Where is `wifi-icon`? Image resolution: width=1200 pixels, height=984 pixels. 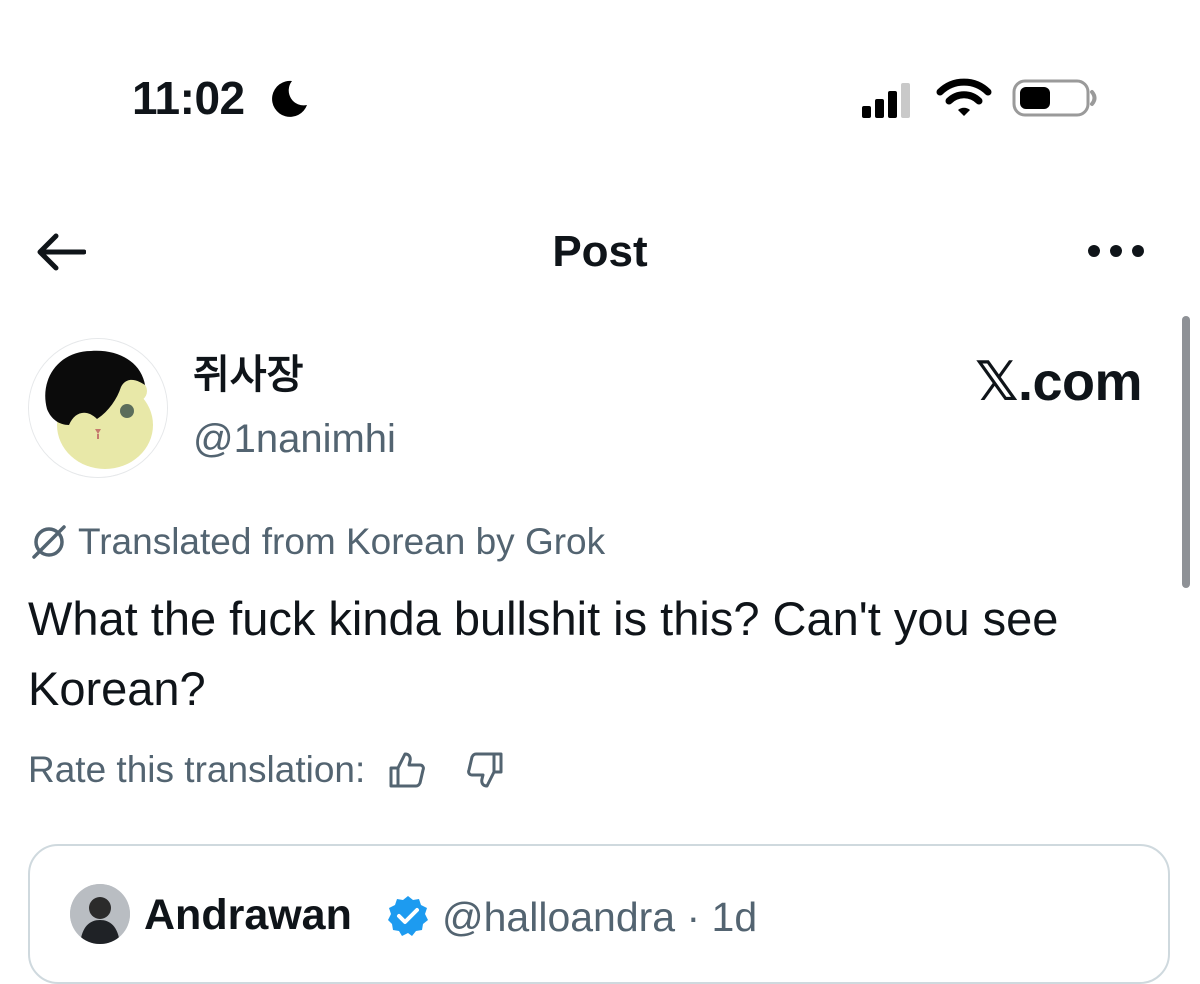 wifi-icon is located at coordinates (964, 97).